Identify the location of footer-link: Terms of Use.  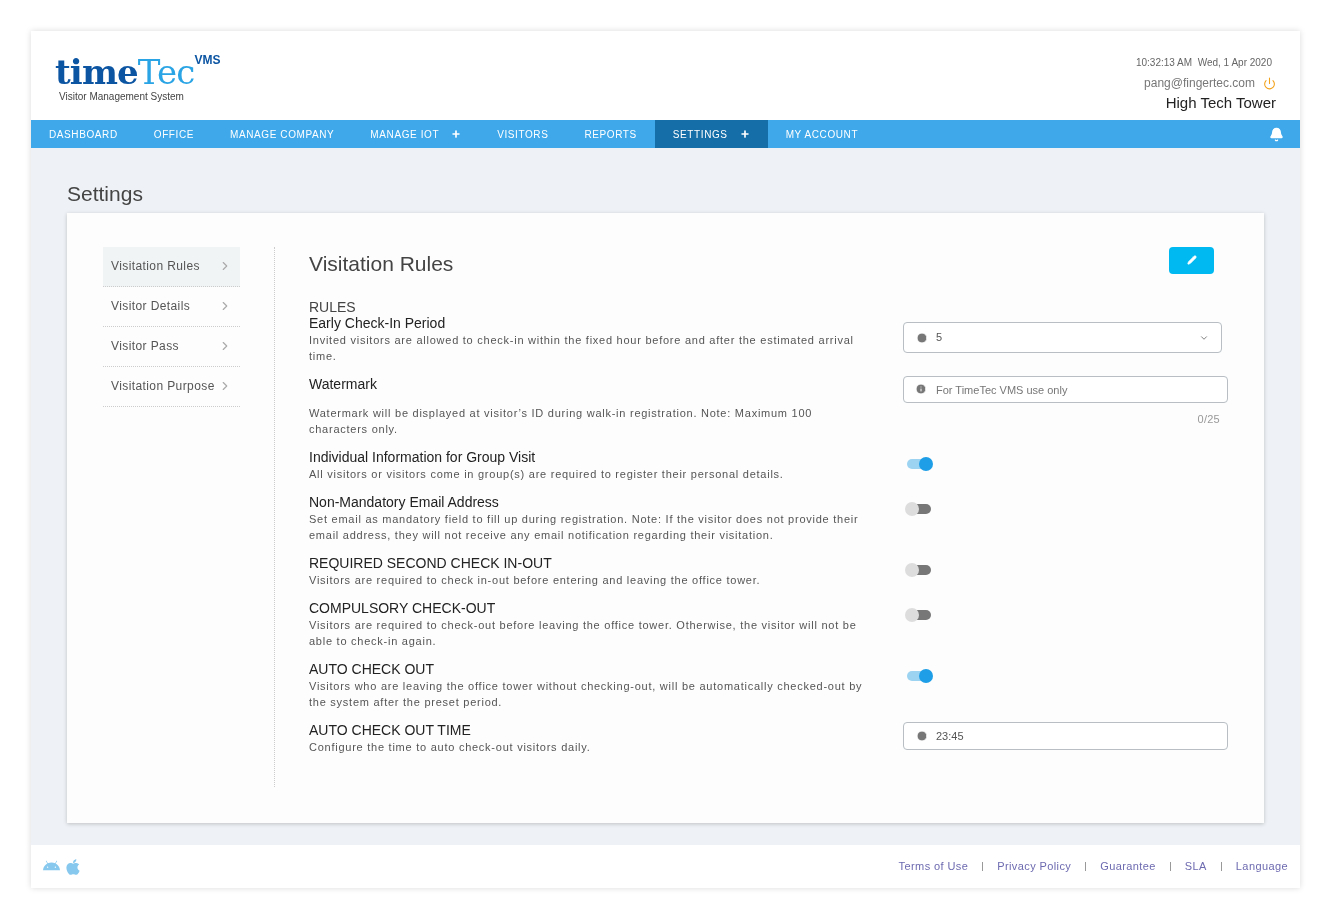
(933, 866).